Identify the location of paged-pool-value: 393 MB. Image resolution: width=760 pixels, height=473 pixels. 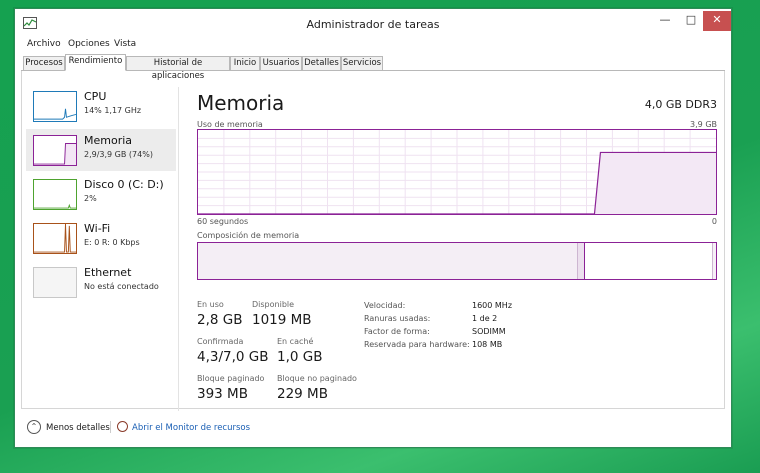
(222, 394).